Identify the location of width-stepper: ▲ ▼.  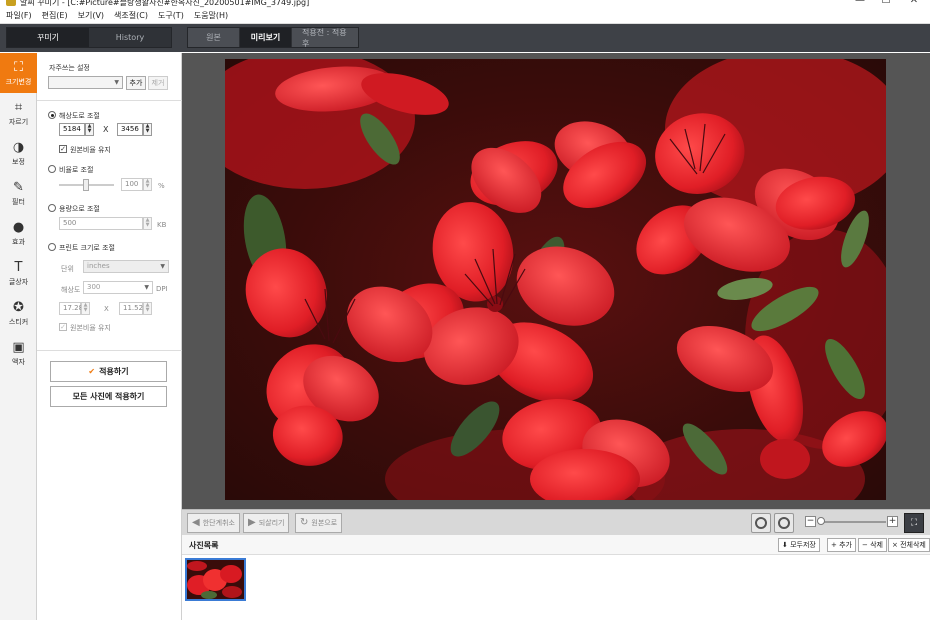
(89, 129).